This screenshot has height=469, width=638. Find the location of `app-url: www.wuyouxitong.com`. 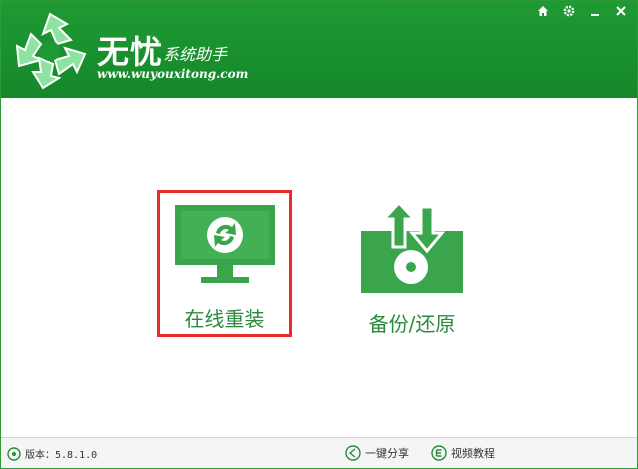

app-url: www.wuyouxitong.com is located at coordinates (173, 74).